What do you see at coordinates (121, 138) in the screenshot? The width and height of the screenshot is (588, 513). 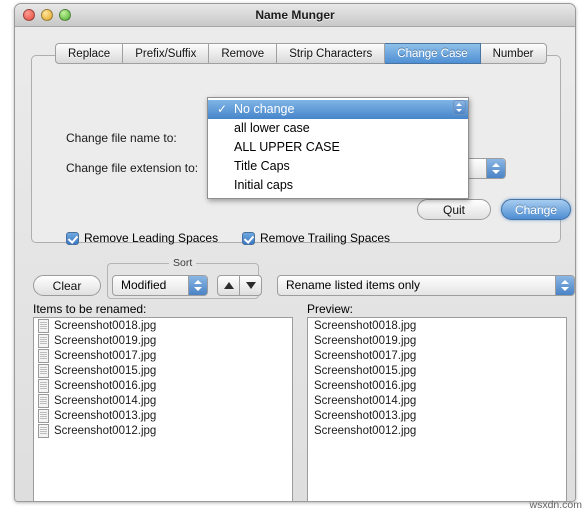 I see `file-name-label: Change file name to:` at bounding box center [121, 138].